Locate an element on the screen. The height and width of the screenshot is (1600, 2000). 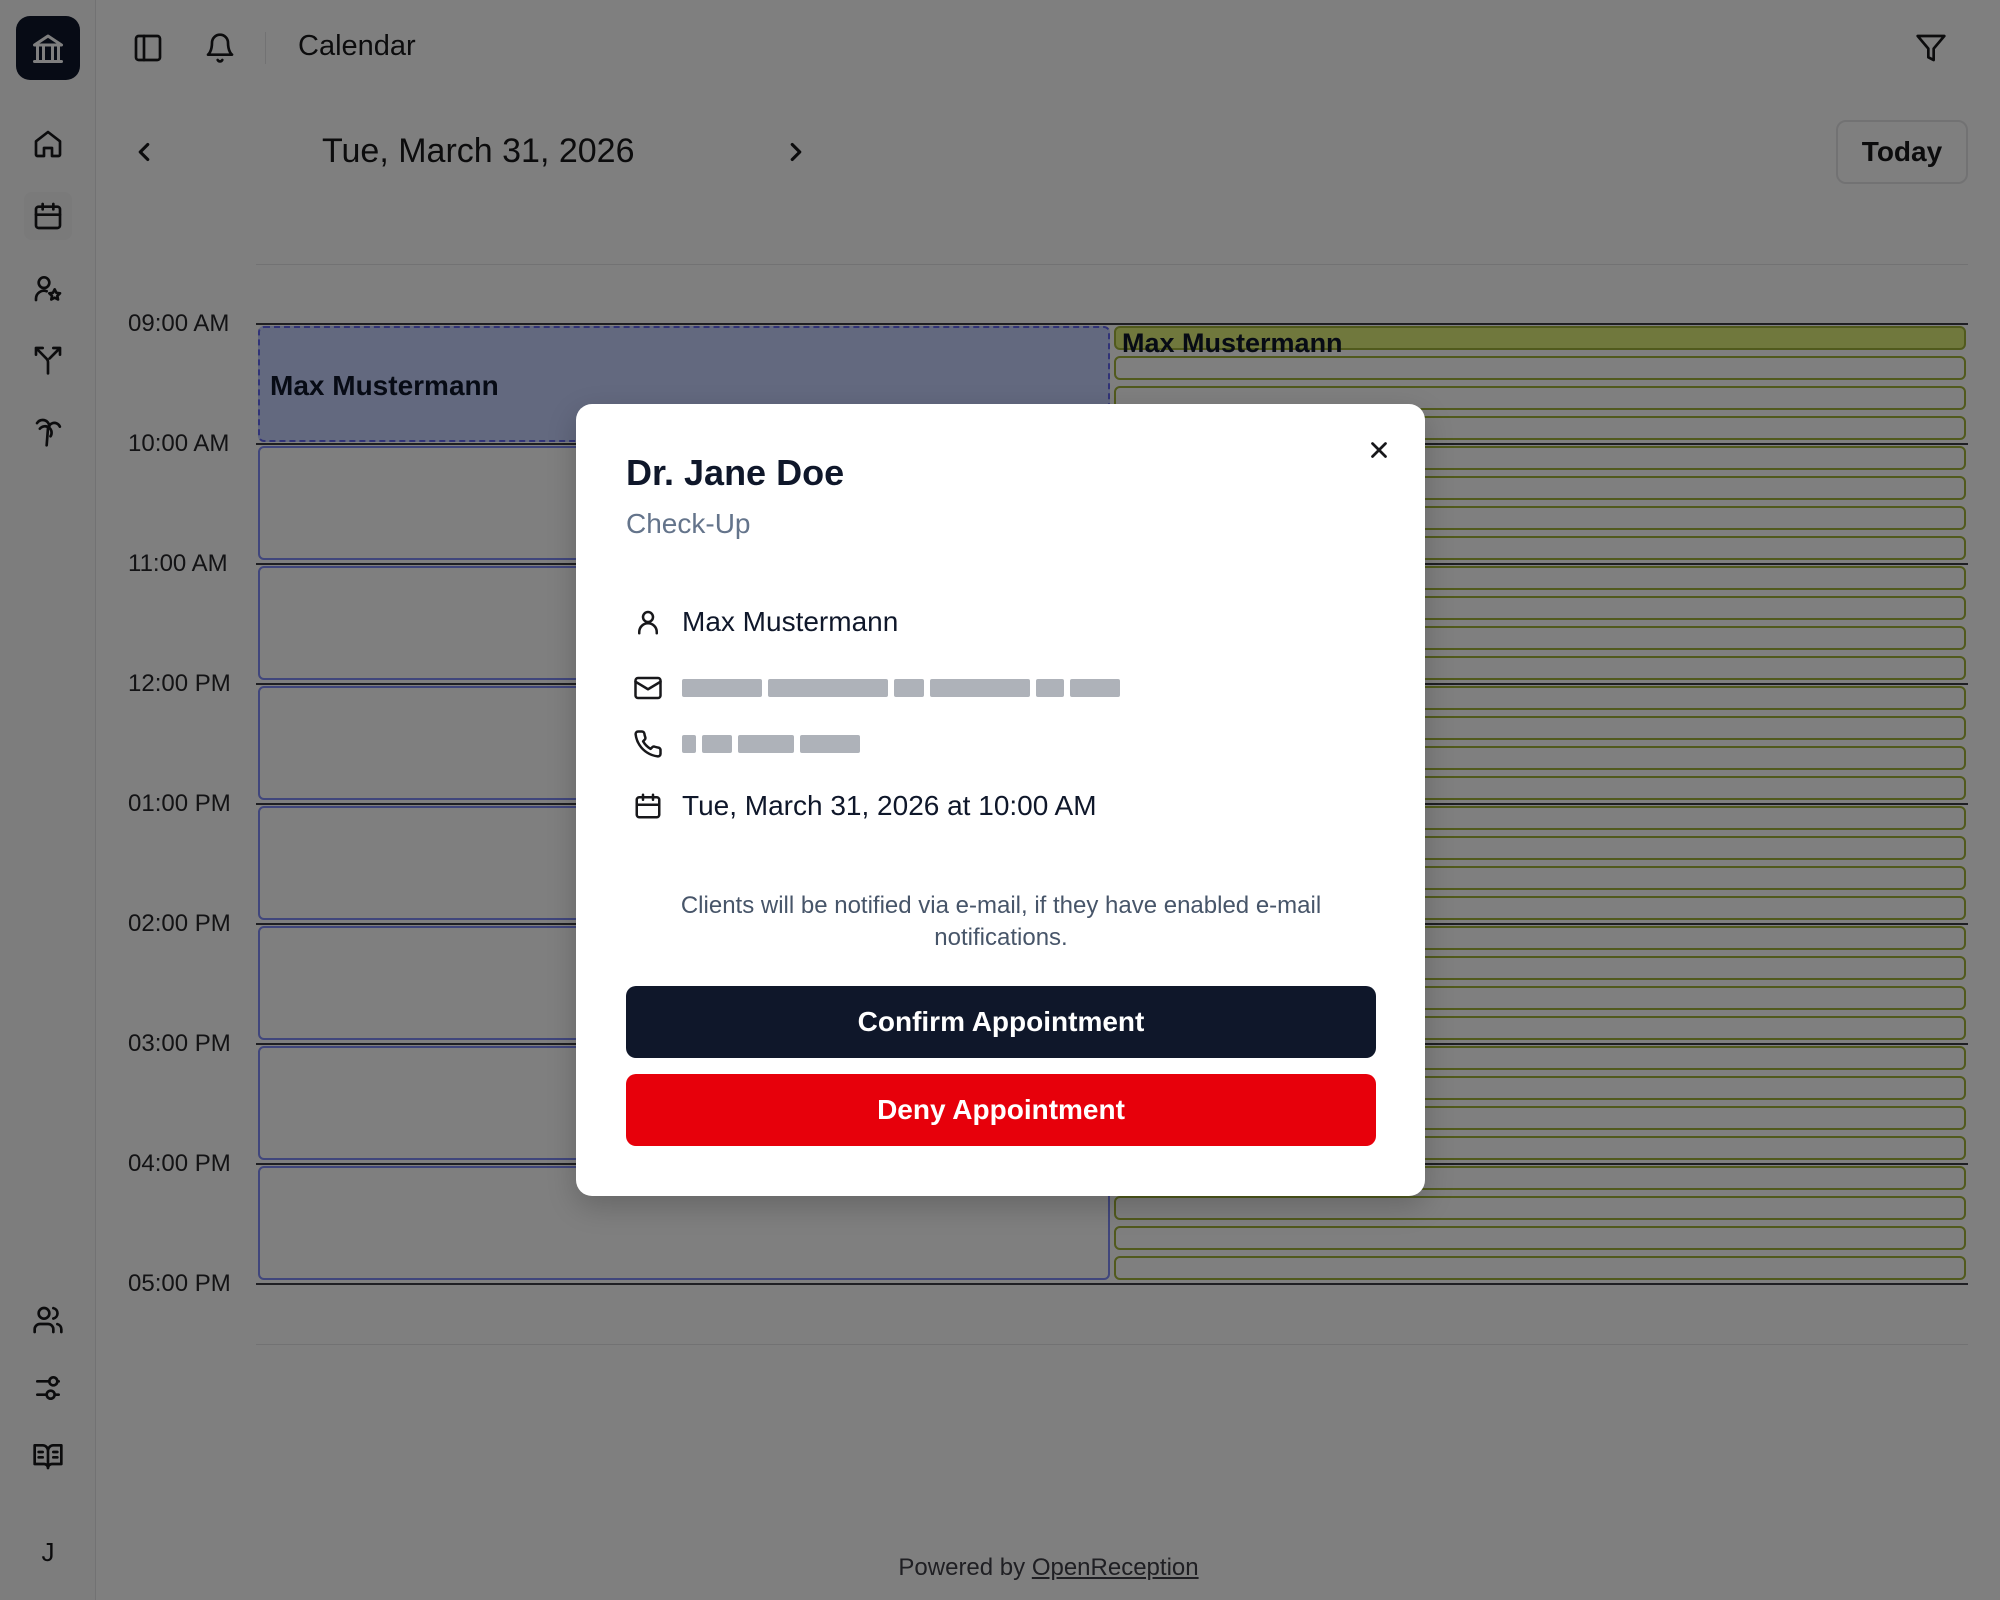
client-name: Max Mustermann is located at coordinates (790, 621).